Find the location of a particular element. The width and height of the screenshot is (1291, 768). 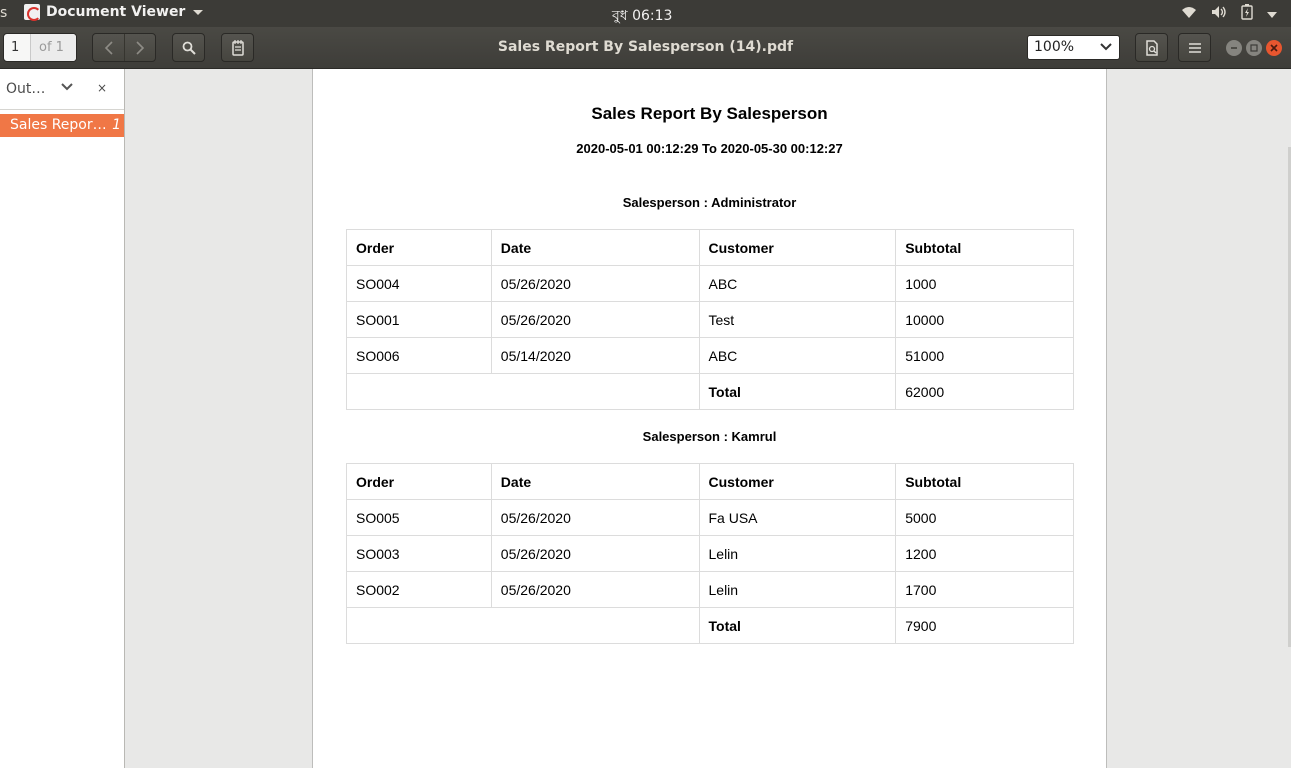

app-menu: Document Viewer is located at coordinates (114, 12).